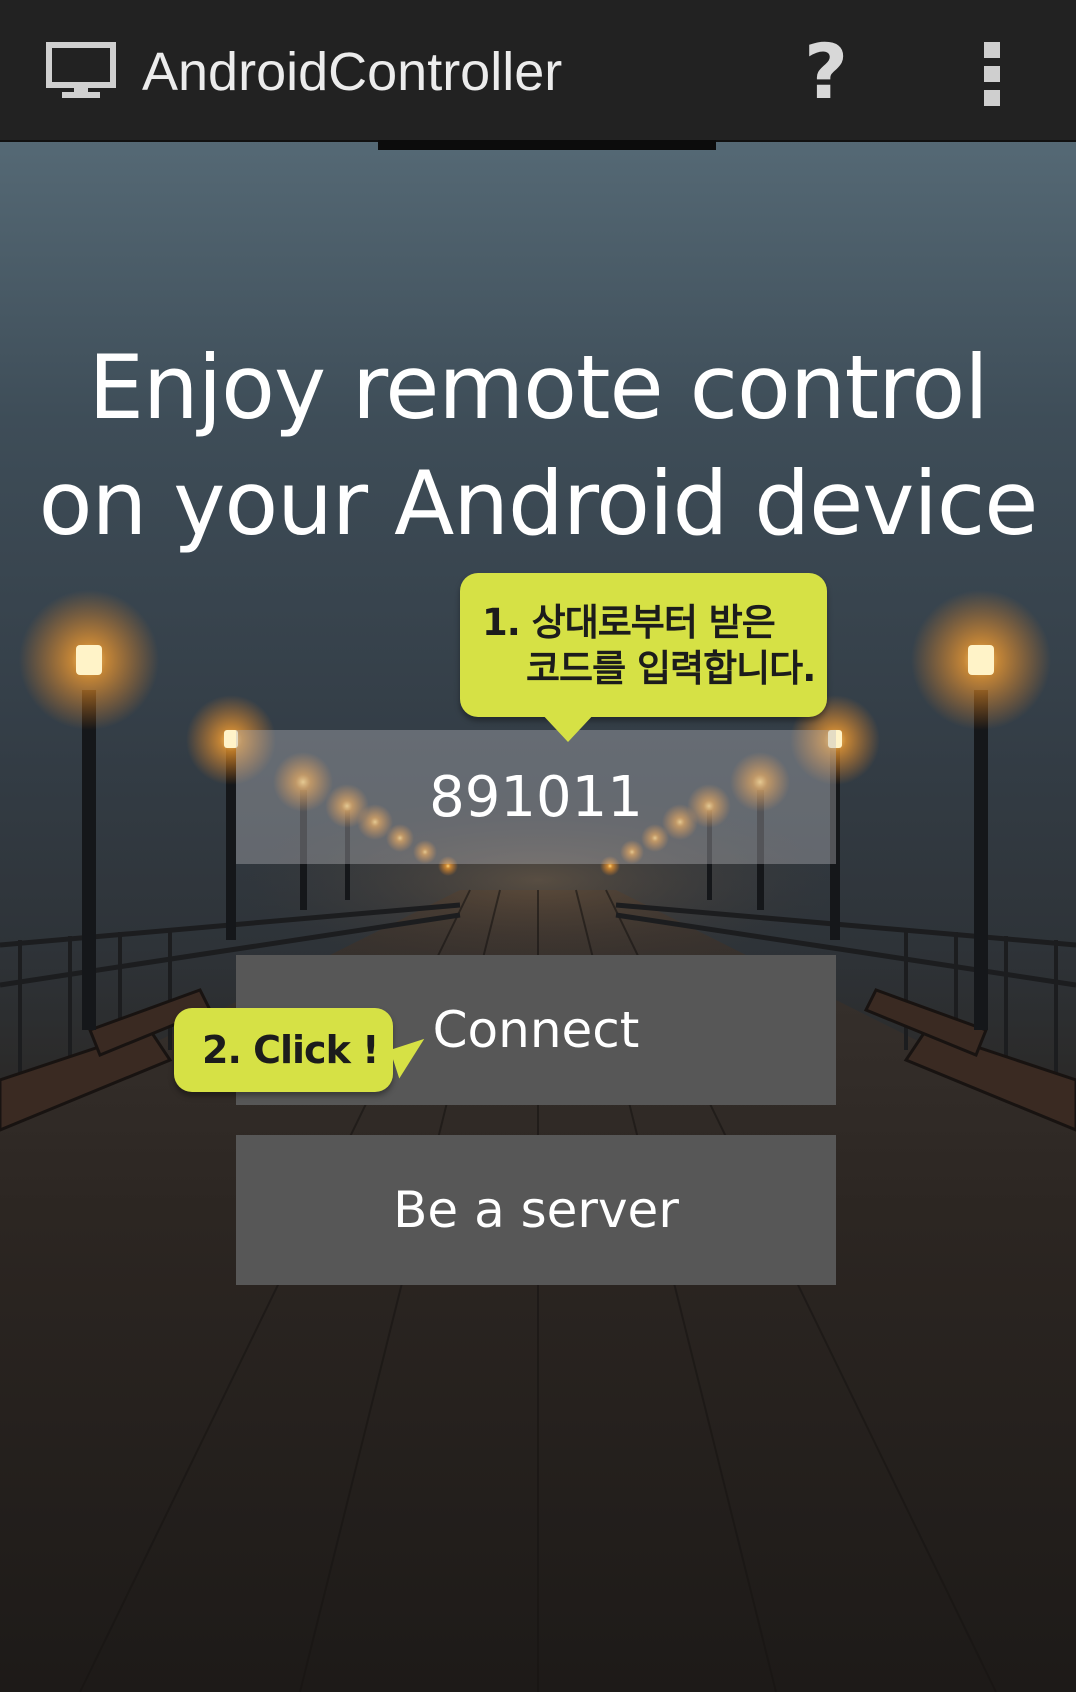  I want to click on step2-tooltip-text: 2. Click !, so click(290, 1050).